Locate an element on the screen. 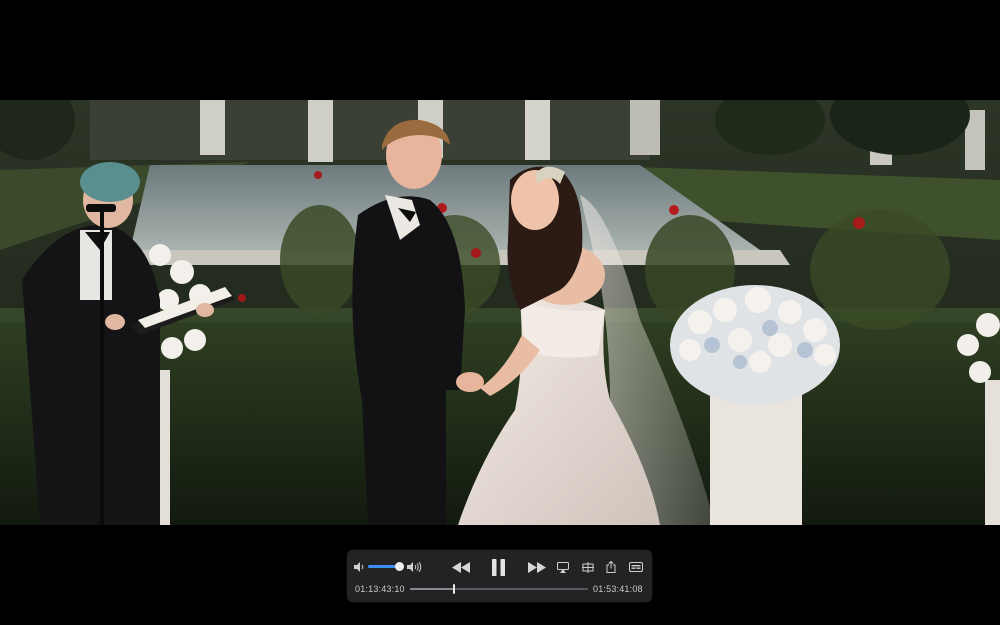 The width and height of the screenshot is (1000, 625). share-button is located at coordinates (611, 566).